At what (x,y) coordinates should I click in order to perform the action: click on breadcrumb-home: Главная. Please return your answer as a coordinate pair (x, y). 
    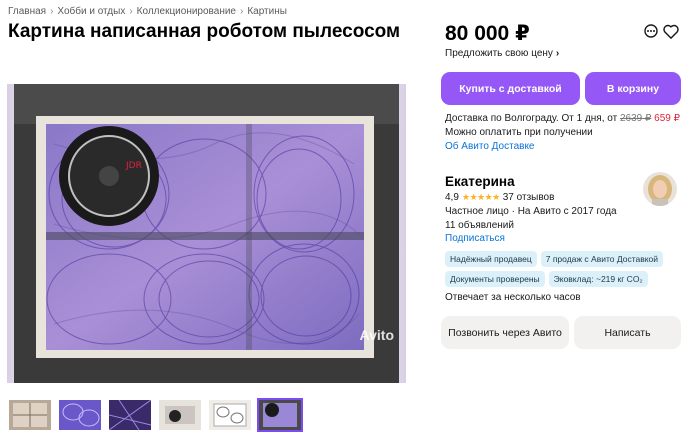
    Looking at the image, I should click on (27, 11).